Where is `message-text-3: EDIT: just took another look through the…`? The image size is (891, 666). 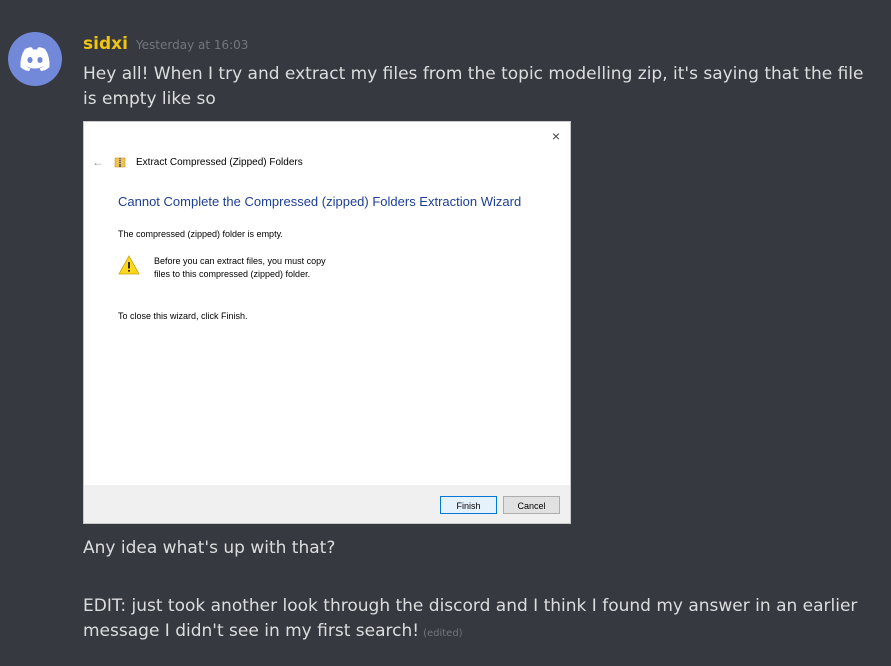
message-text-3: EDIT: just took another look through the… is located at coordinates (478, 620).